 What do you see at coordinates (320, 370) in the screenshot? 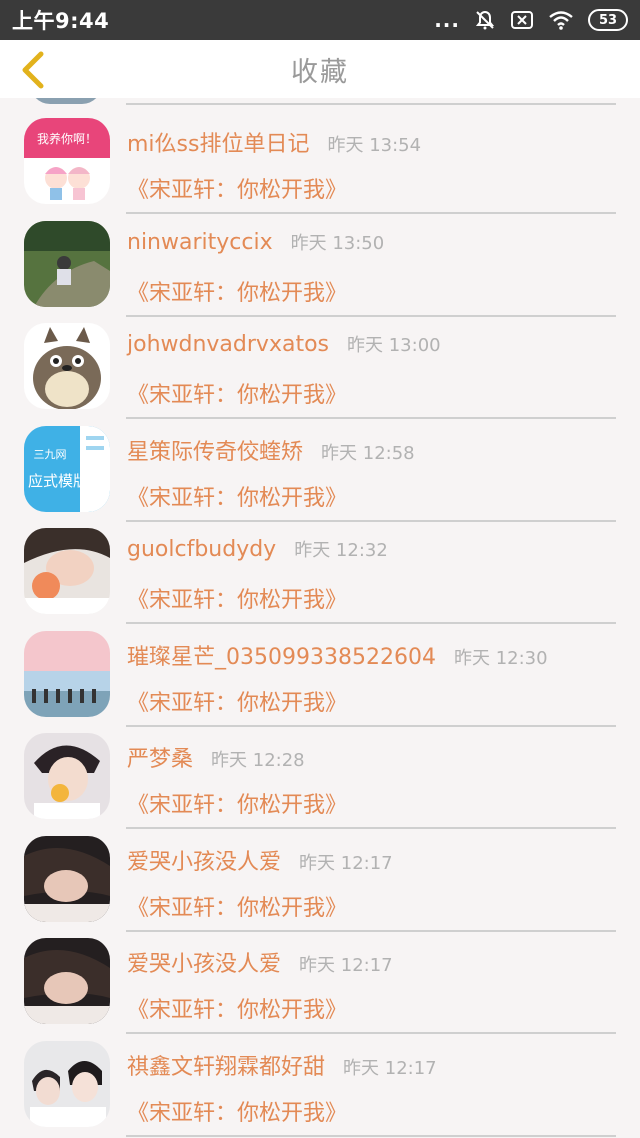
I see `list-item: johwdnvadrvxatos 昨天 13:00 《宋亚轩：你松开我》` at bounding box center [320, 370].